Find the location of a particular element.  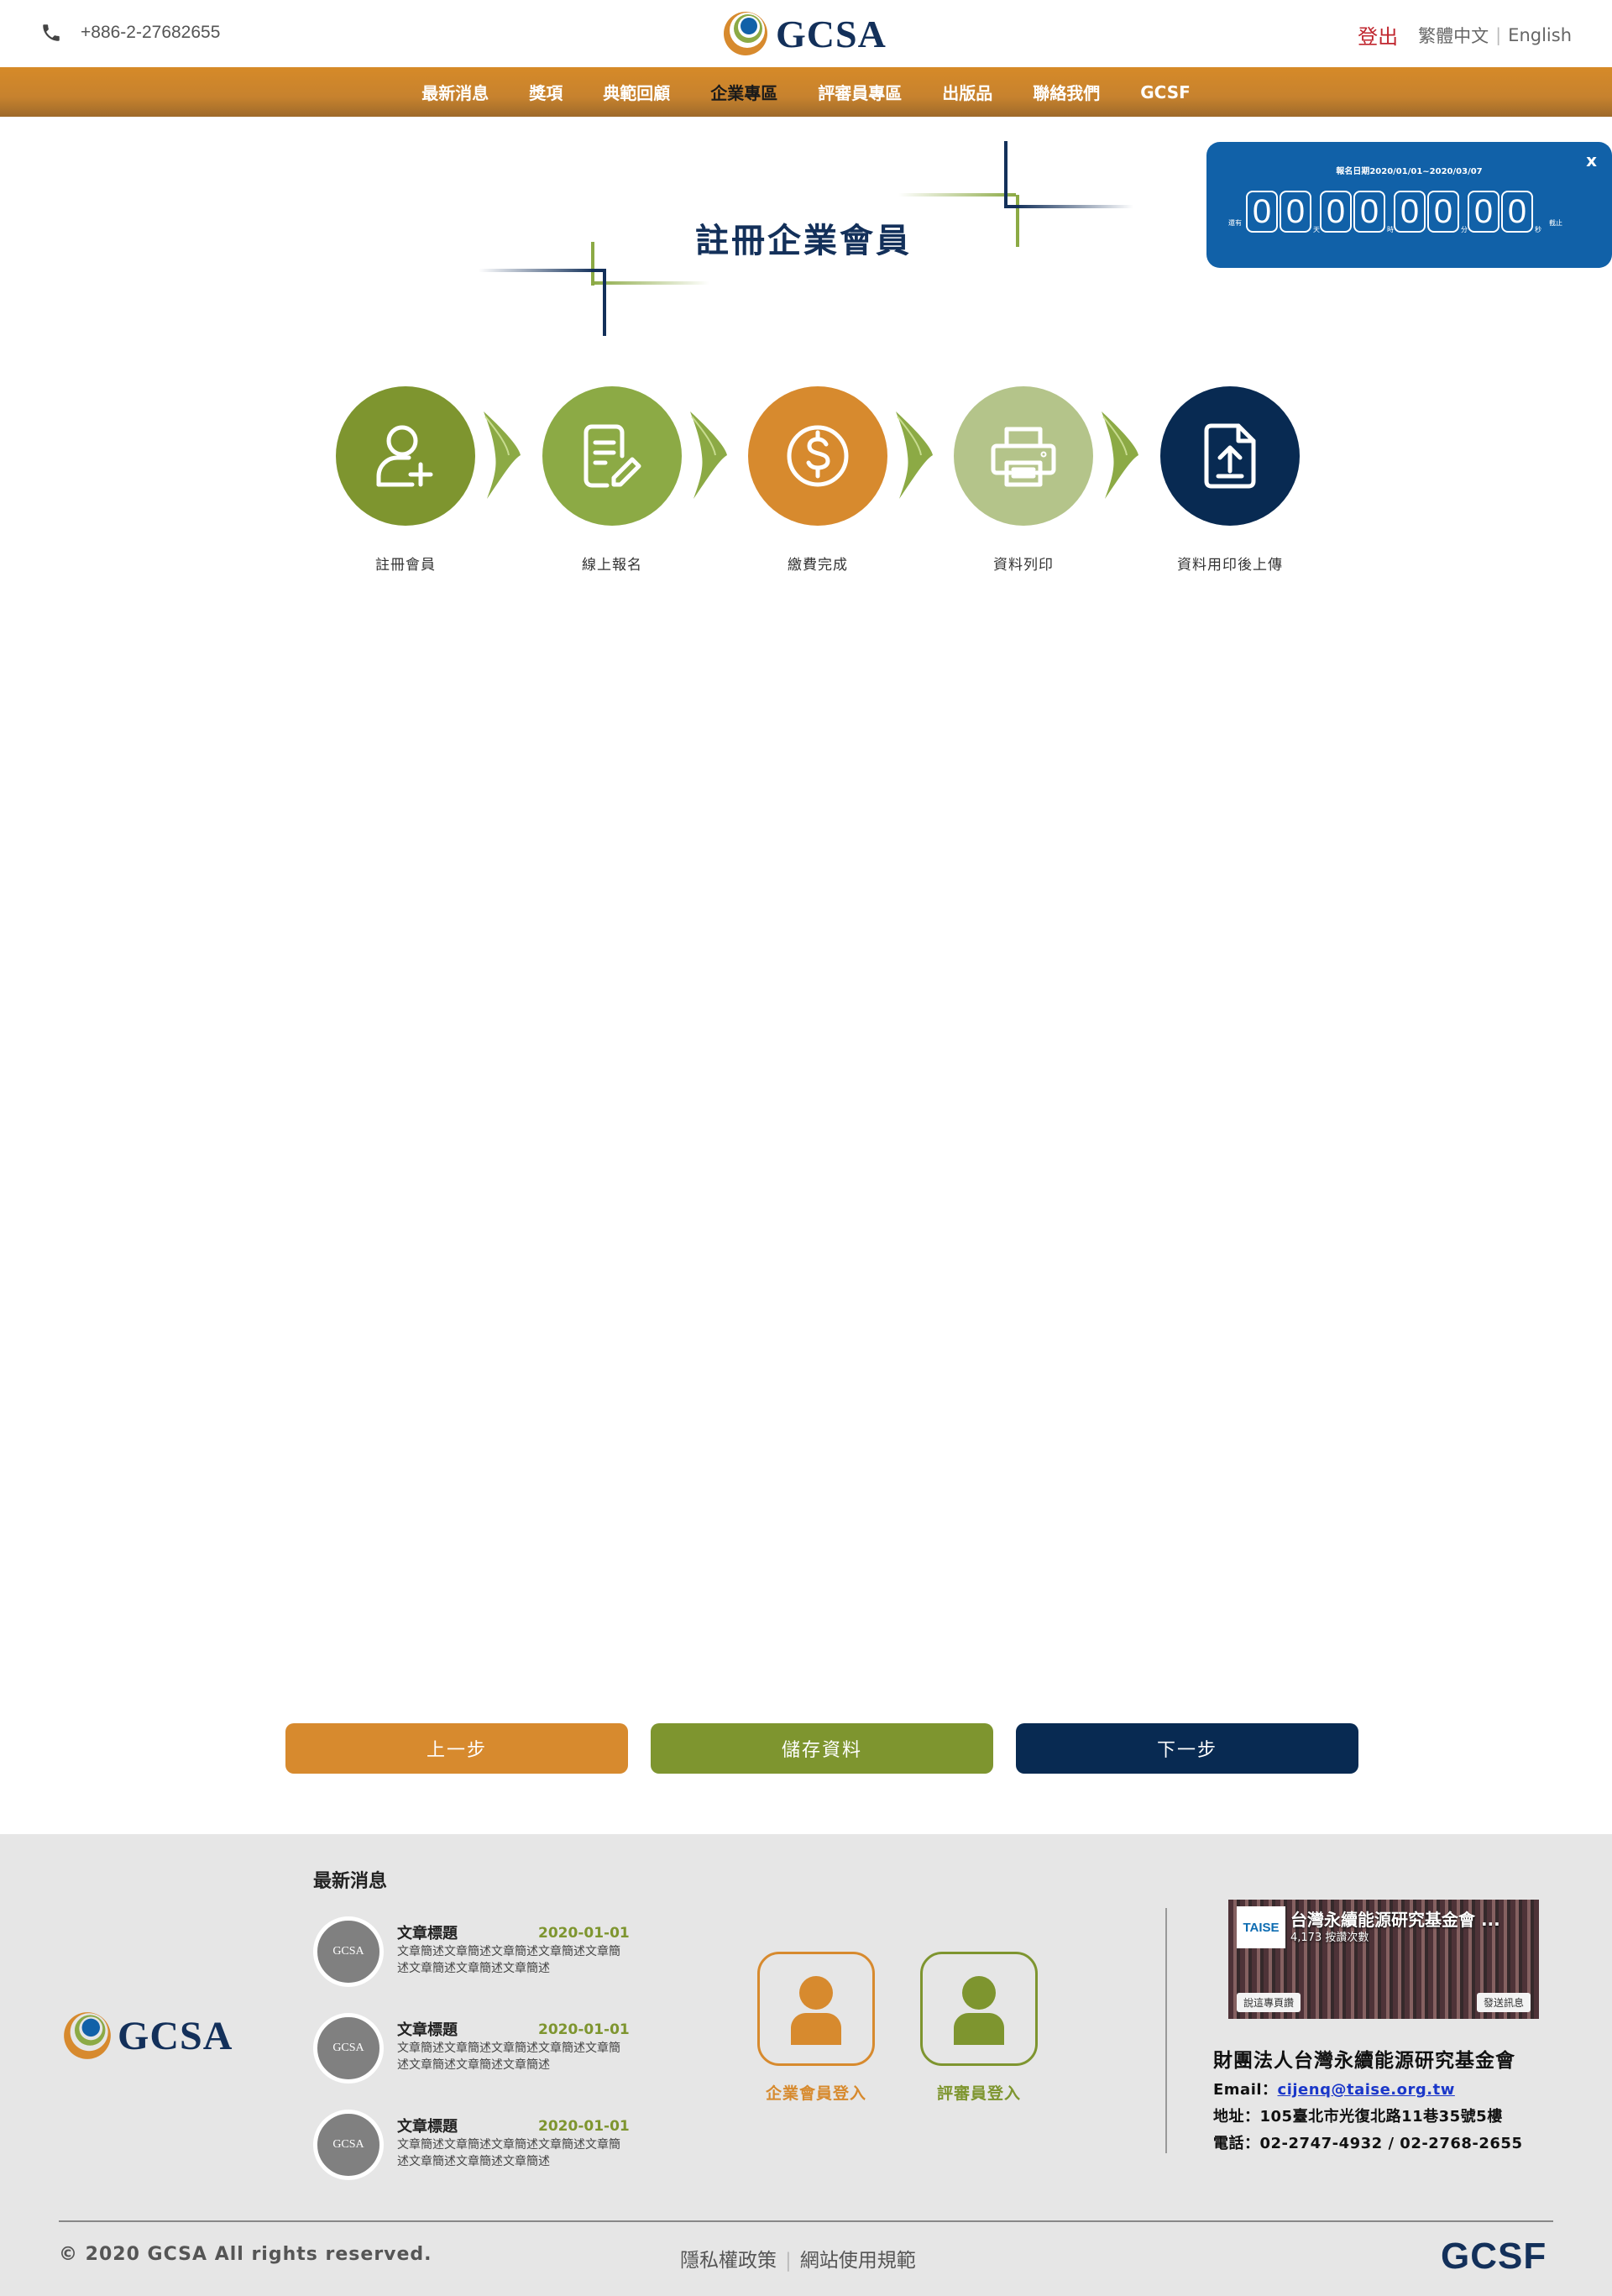

footer-logo: GCSA is located at coordinates (147, 2036).